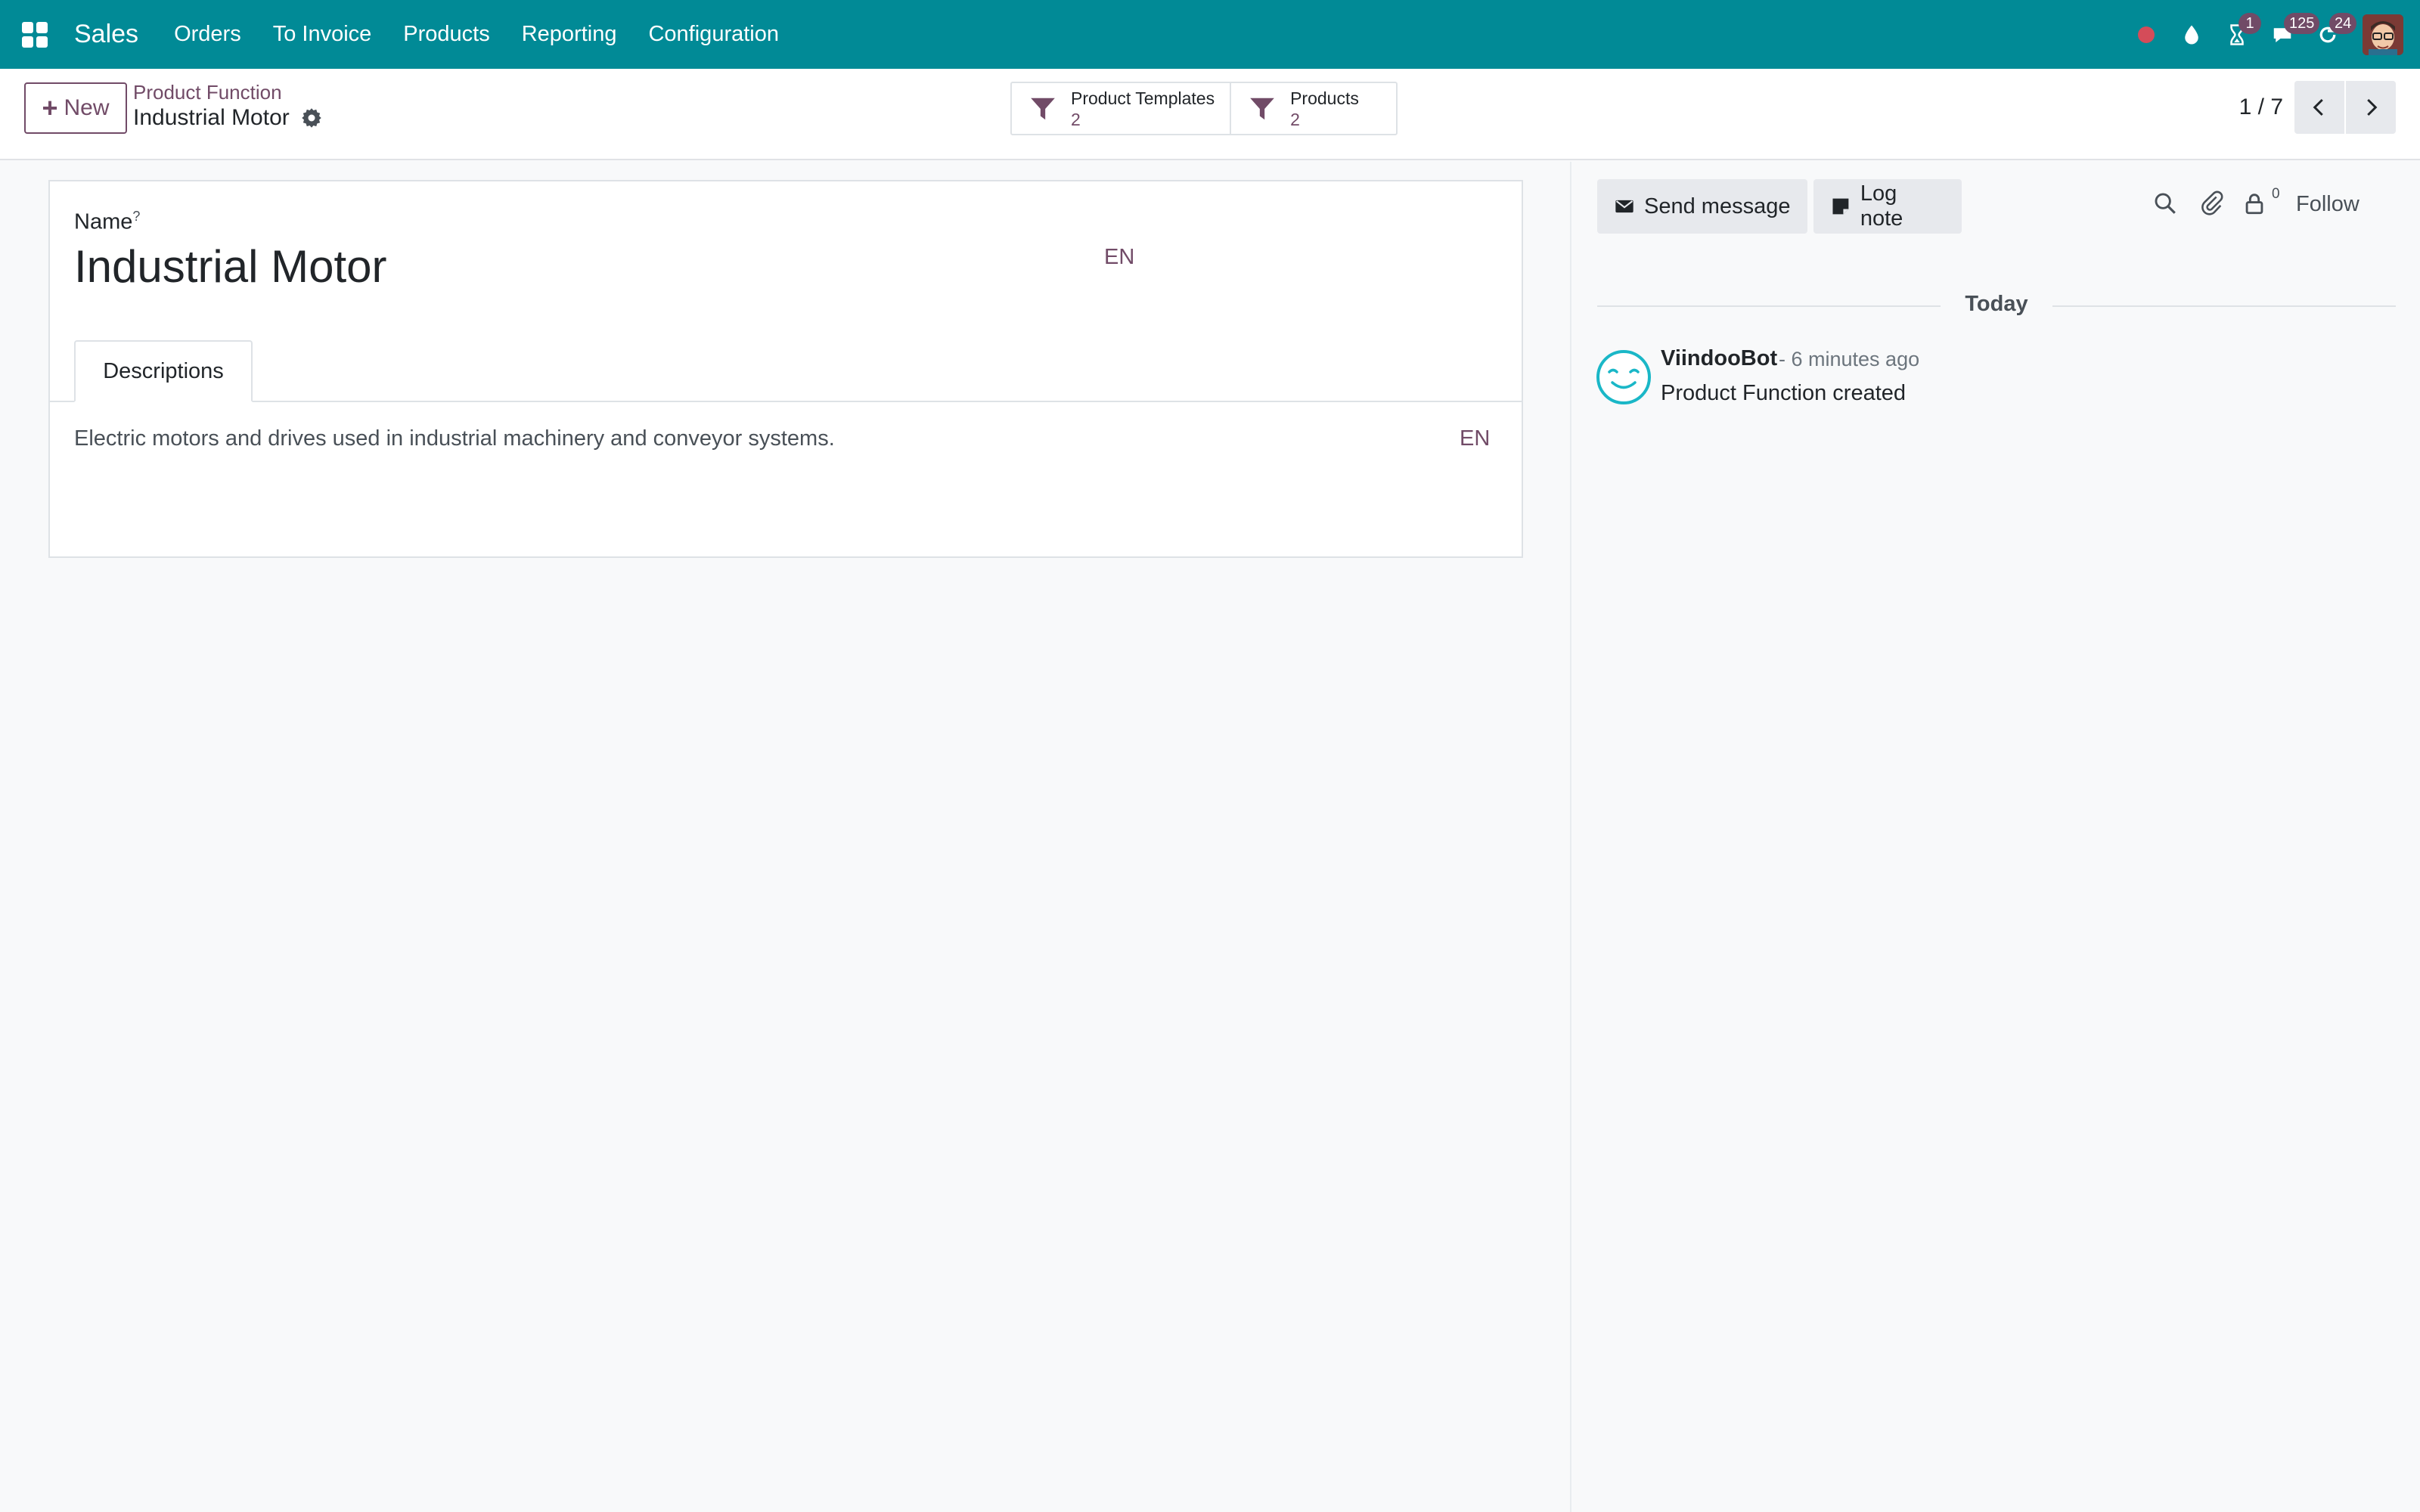 The height and width of the screenshot is (1512, 2420). What do you see at coordinates (2249, 23) in the screenshot?
I see `activities-badge: 1` at bounding box center [2249, 23].